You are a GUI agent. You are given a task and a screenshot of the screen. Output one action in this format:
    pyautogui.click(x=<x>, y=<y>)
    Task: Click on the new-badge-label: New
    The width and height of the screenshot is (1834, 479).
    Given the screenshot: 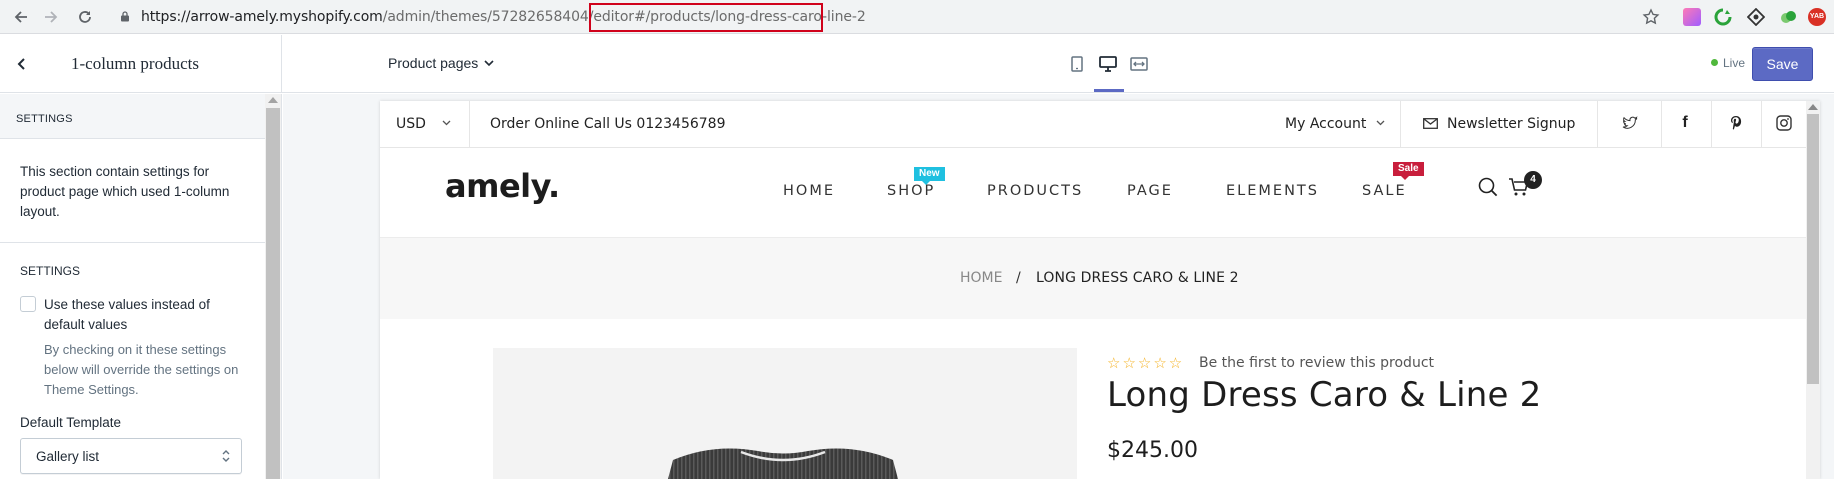 What is the action you would take?
    pyautogui.click(x=929, y=173)
    